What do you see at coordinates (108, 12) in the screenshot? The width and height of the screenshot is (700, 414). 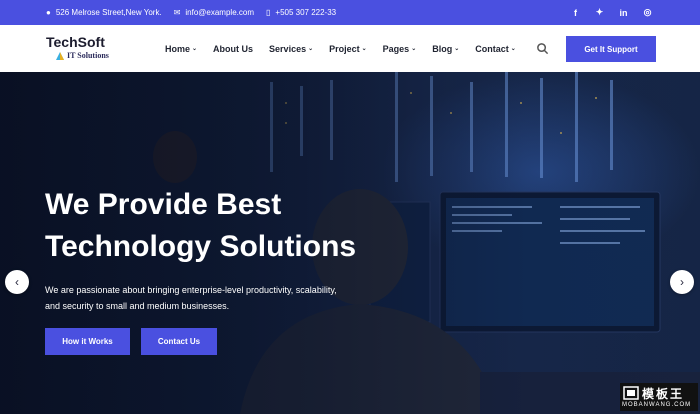 I see `address-text: 526 Melrose Street,New York.` at bounding box center [108, 12].